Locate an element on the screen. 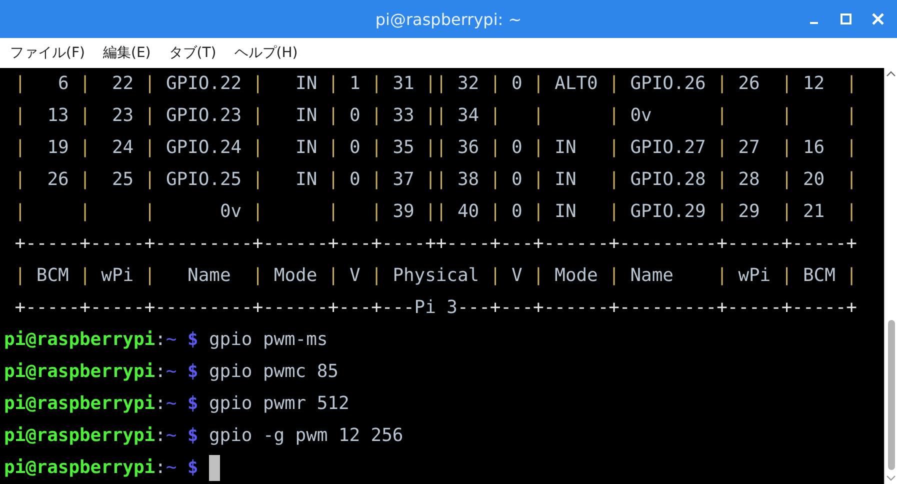  terminal-line: +-----+-----+---------+------+---+----++----+---+------+---------+-----+-----+ is located at coordinates (436, 244).